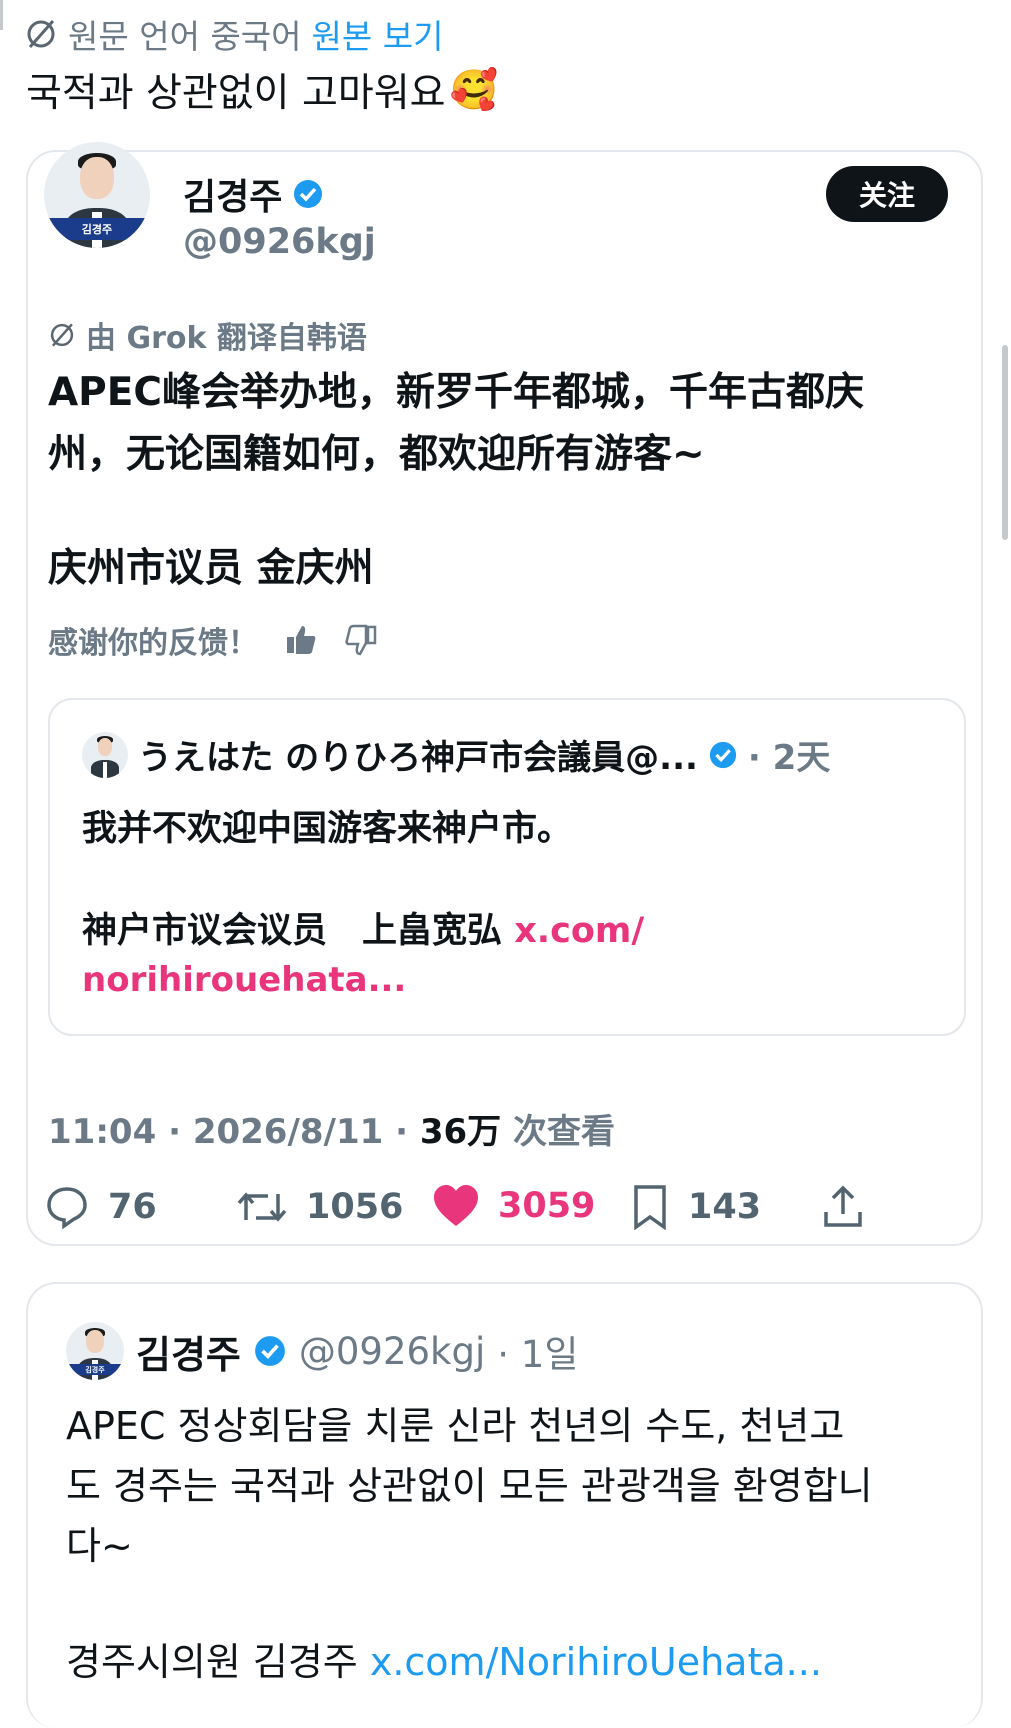  I want to click on bookmark-icon, so click(650, 1207).